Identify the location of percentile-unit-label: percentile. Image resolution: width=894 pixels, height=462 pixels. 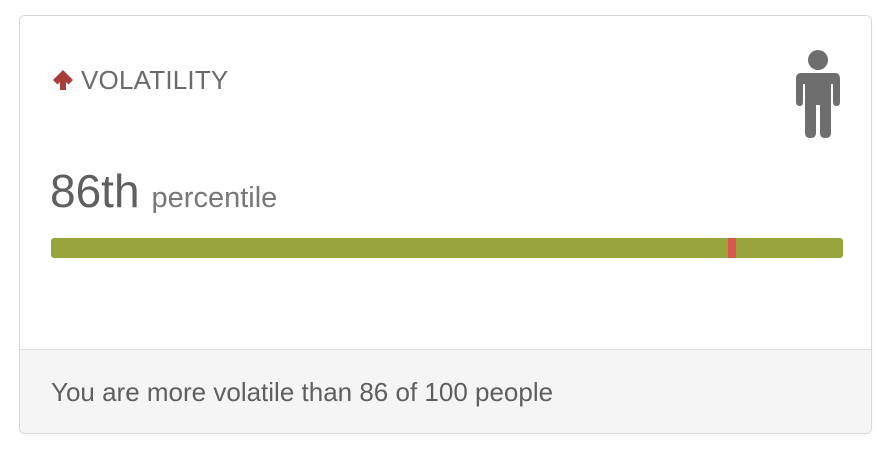
(214, 198).